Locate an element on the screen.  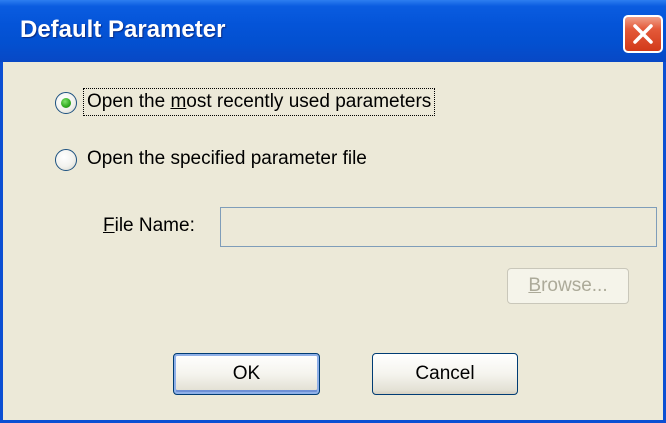
radio-selected-dot is located at coordinates (66, 103).